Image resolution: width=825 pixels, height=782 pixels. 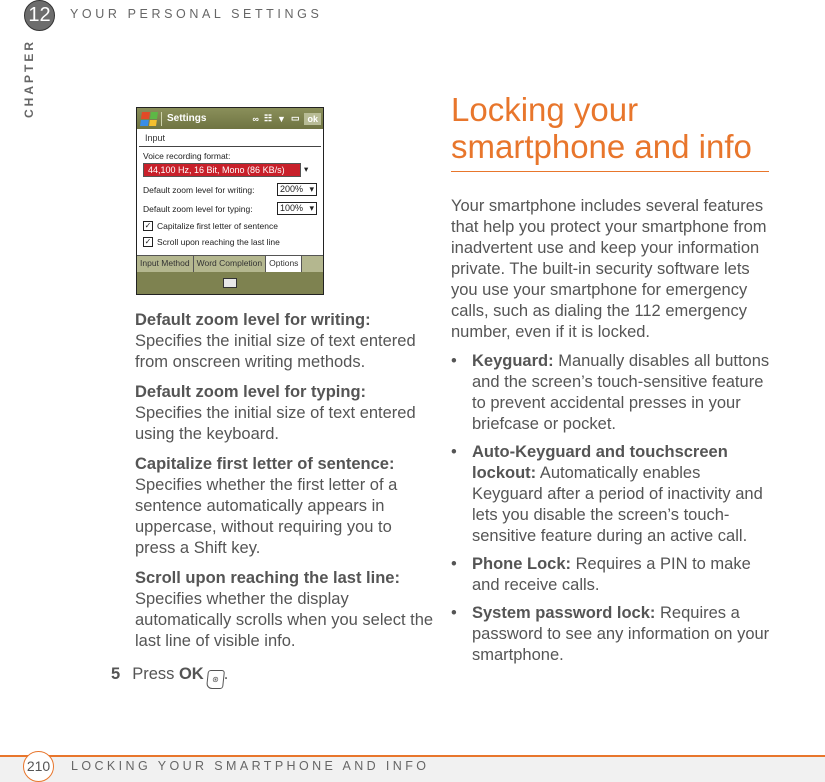 What do you see at coordinates (211, 242) in the screenshot?
I see `scroll-checkbox: ✓ Scroll upon reaching the last line` at bounding box center [211, 242].